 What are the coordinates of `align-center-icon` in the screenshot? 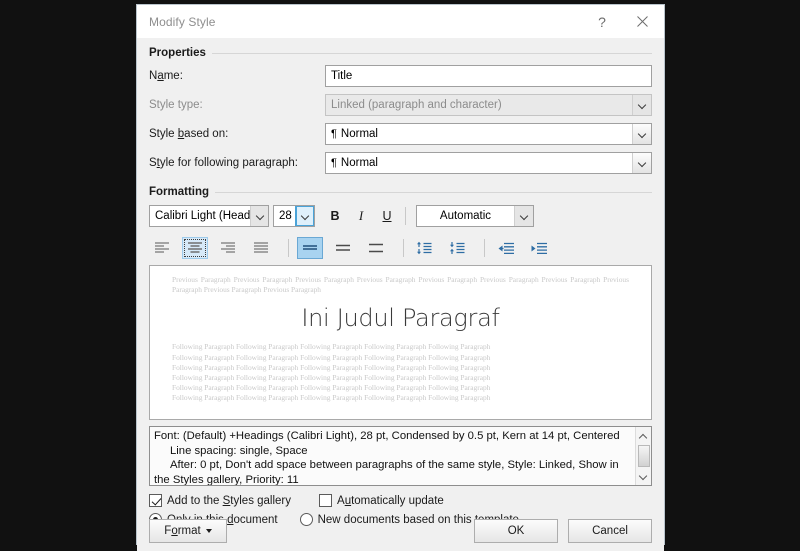 It's located at (195, 247).